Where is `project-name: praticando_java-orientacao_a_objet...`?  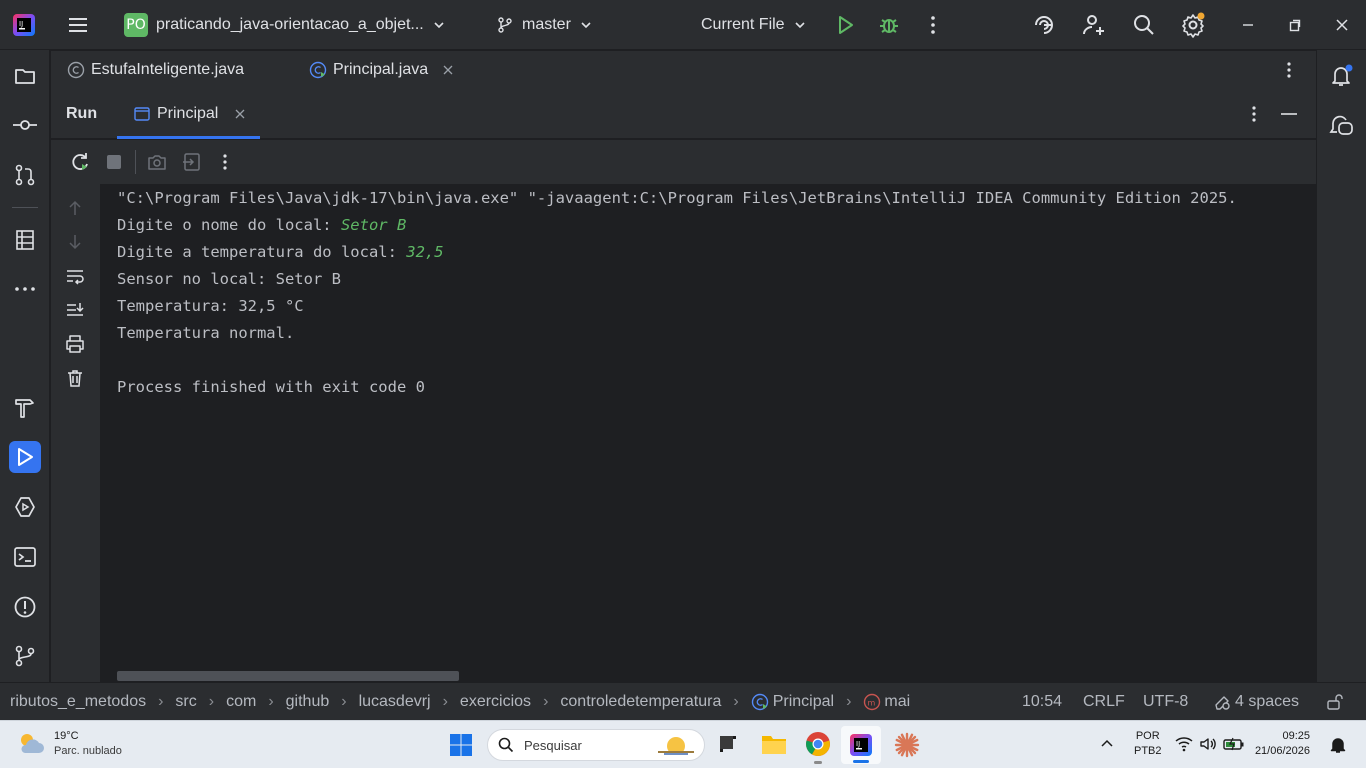 project-name: praticando_java-orientacao_a_objet... is located at coordinates (290, 24).